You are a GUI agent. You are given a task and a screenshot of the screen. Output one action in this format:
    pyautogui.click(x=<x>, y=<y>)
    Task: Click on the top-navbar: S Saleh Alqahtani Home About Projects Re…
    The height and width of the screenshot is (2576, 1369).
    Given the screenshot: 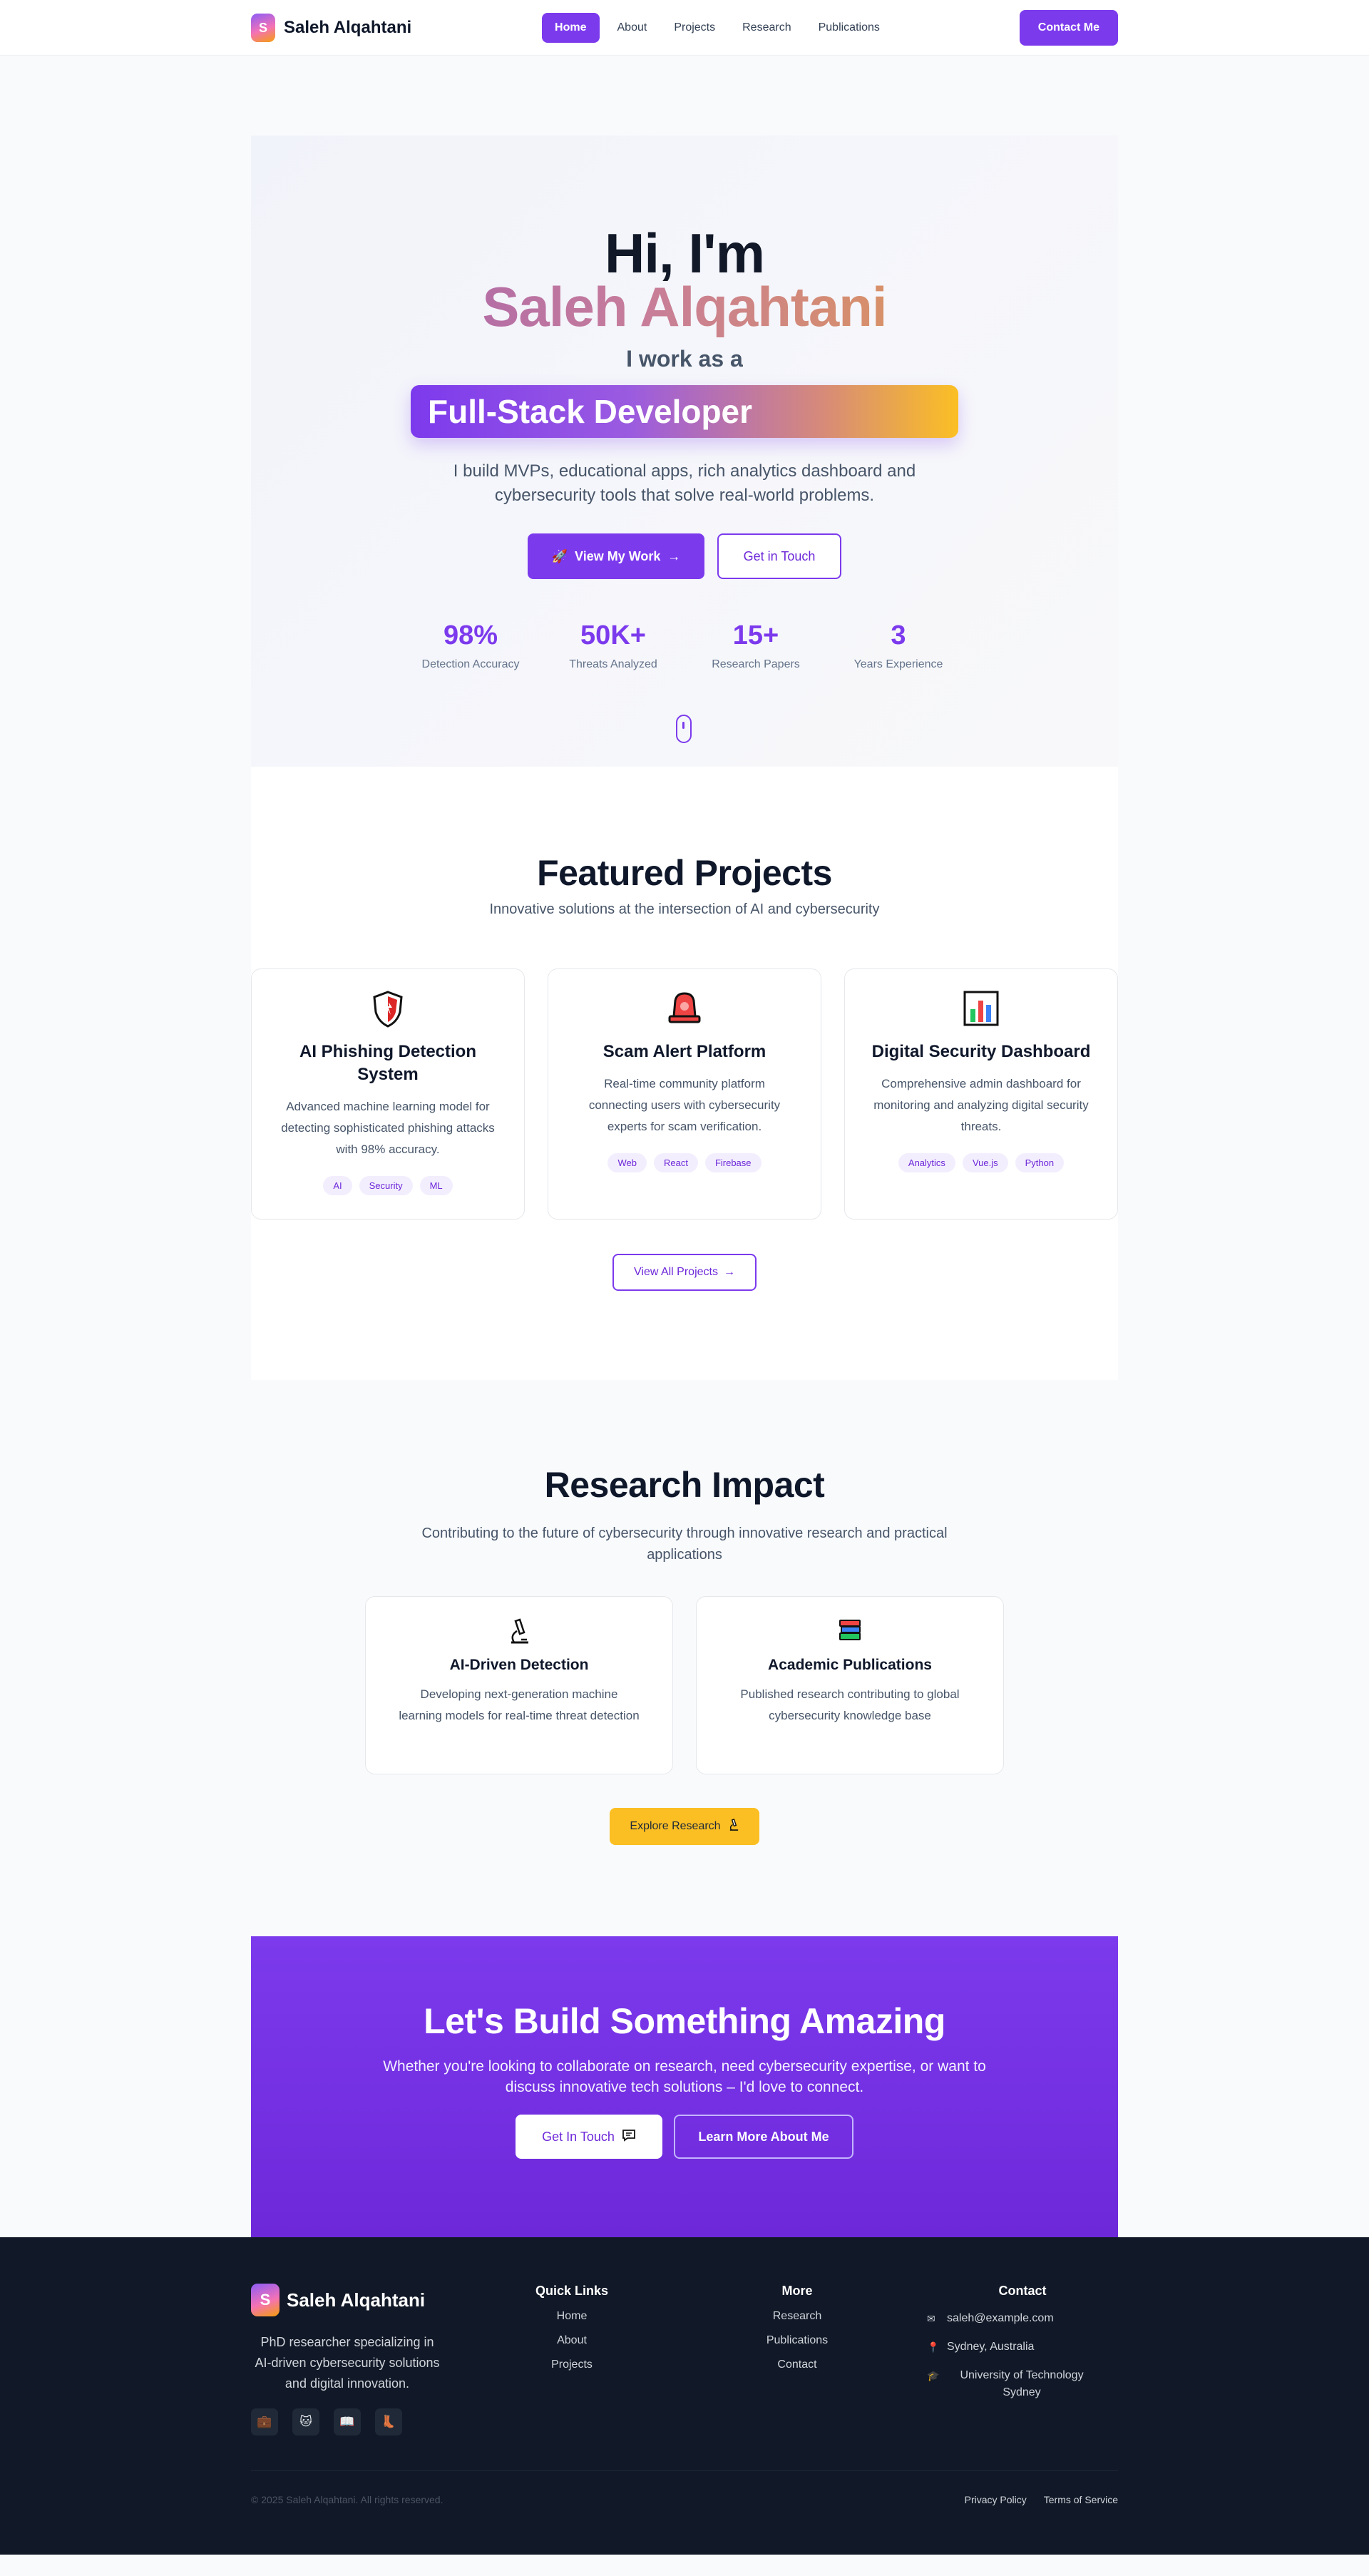 What is the action you would take?
    pyautogui.click(x=684, y=28)
    